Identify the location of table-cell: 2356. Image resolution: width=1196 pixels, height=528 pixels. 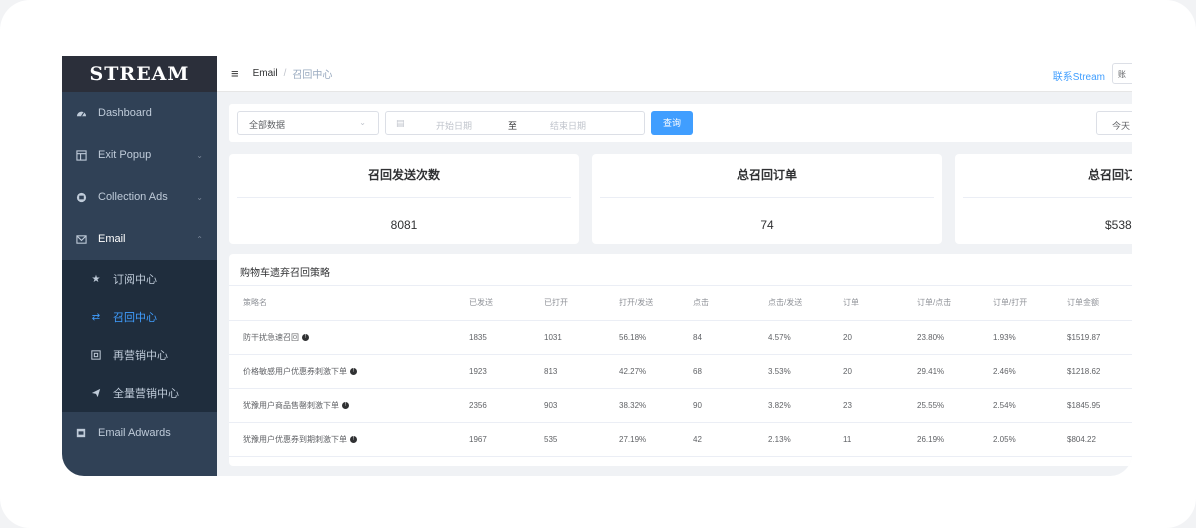
(506, 405).